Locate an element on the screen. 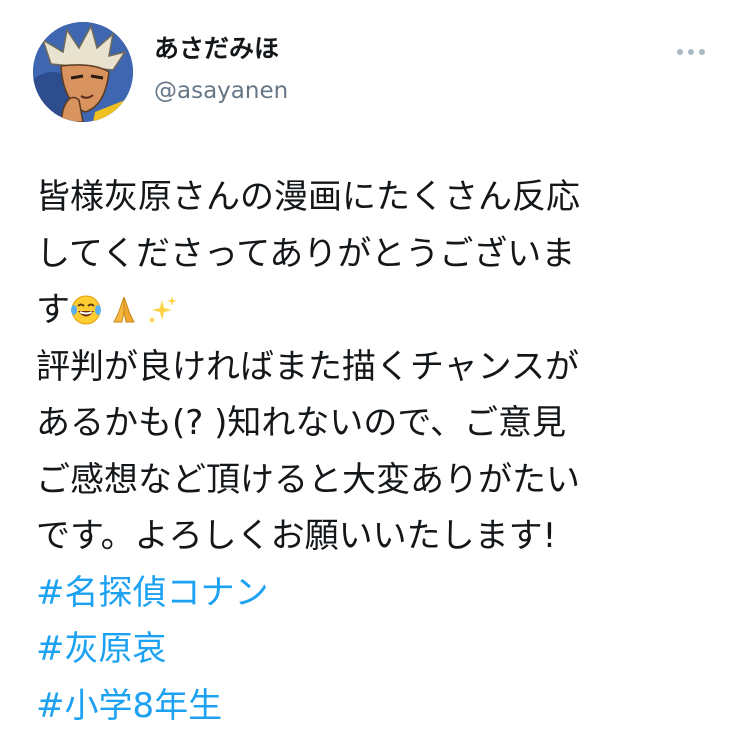  author-display-name: あさだみほ is located at coordinates (216, 48).